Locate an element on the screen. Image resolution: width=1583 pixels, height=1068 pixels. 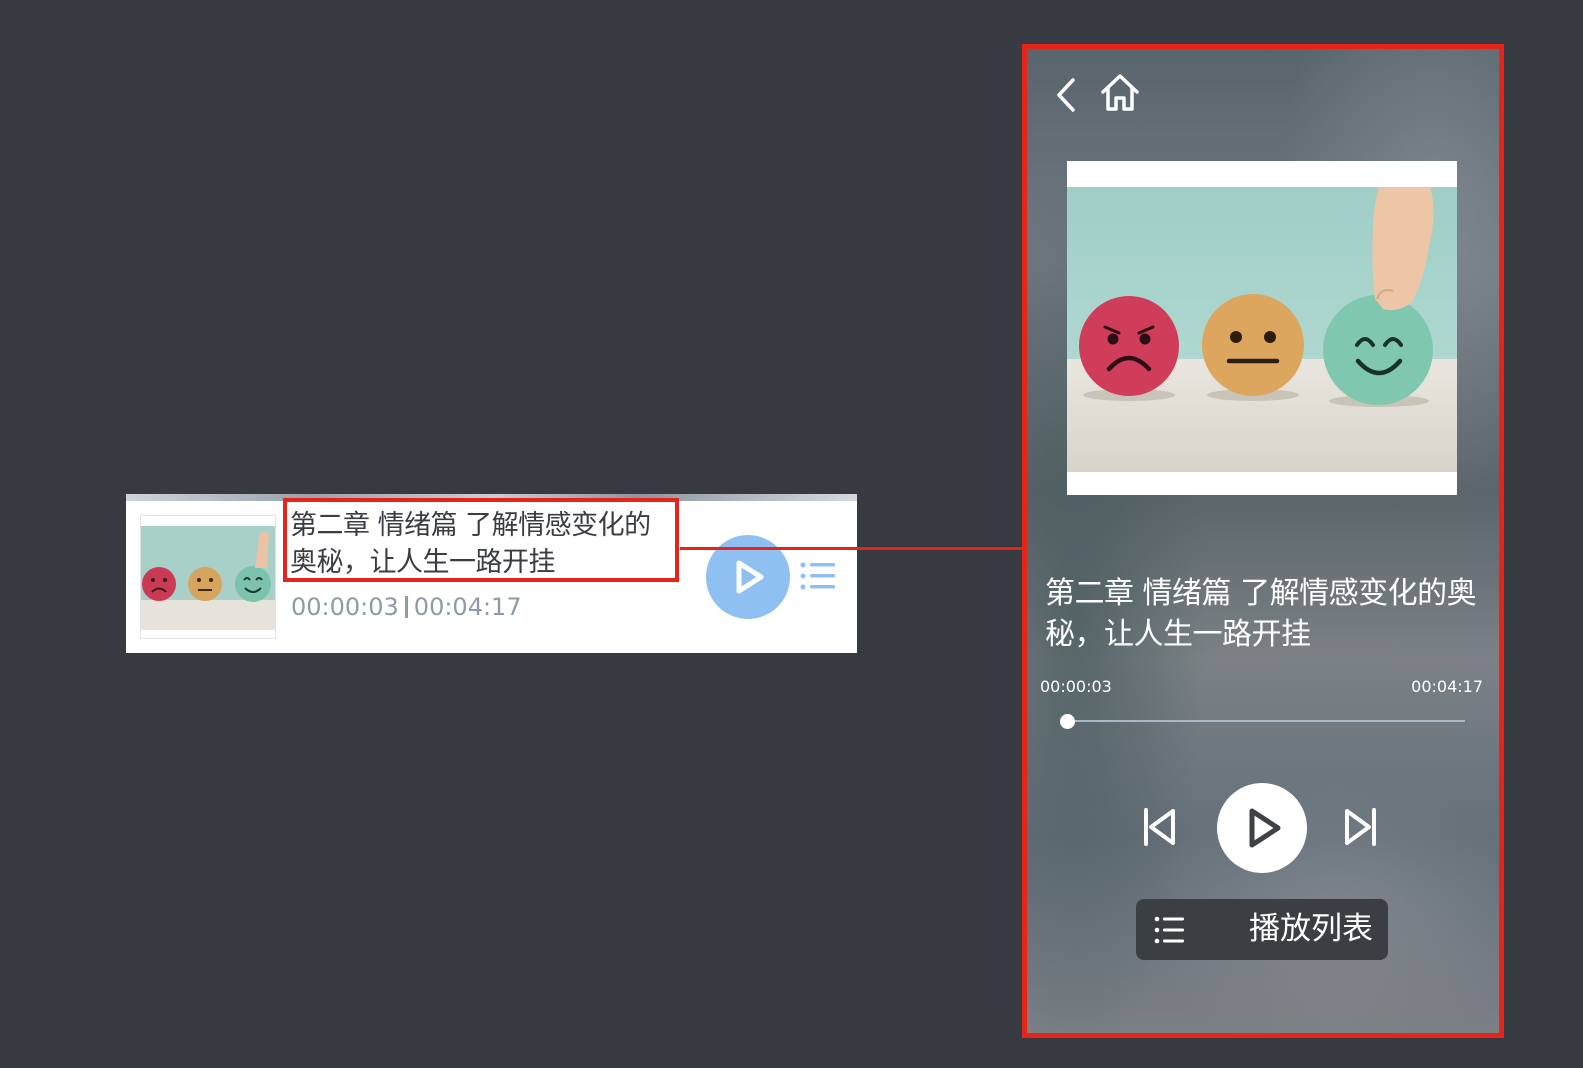
mini-total-time: 00:04:17 is located at coordinates (467, 607).